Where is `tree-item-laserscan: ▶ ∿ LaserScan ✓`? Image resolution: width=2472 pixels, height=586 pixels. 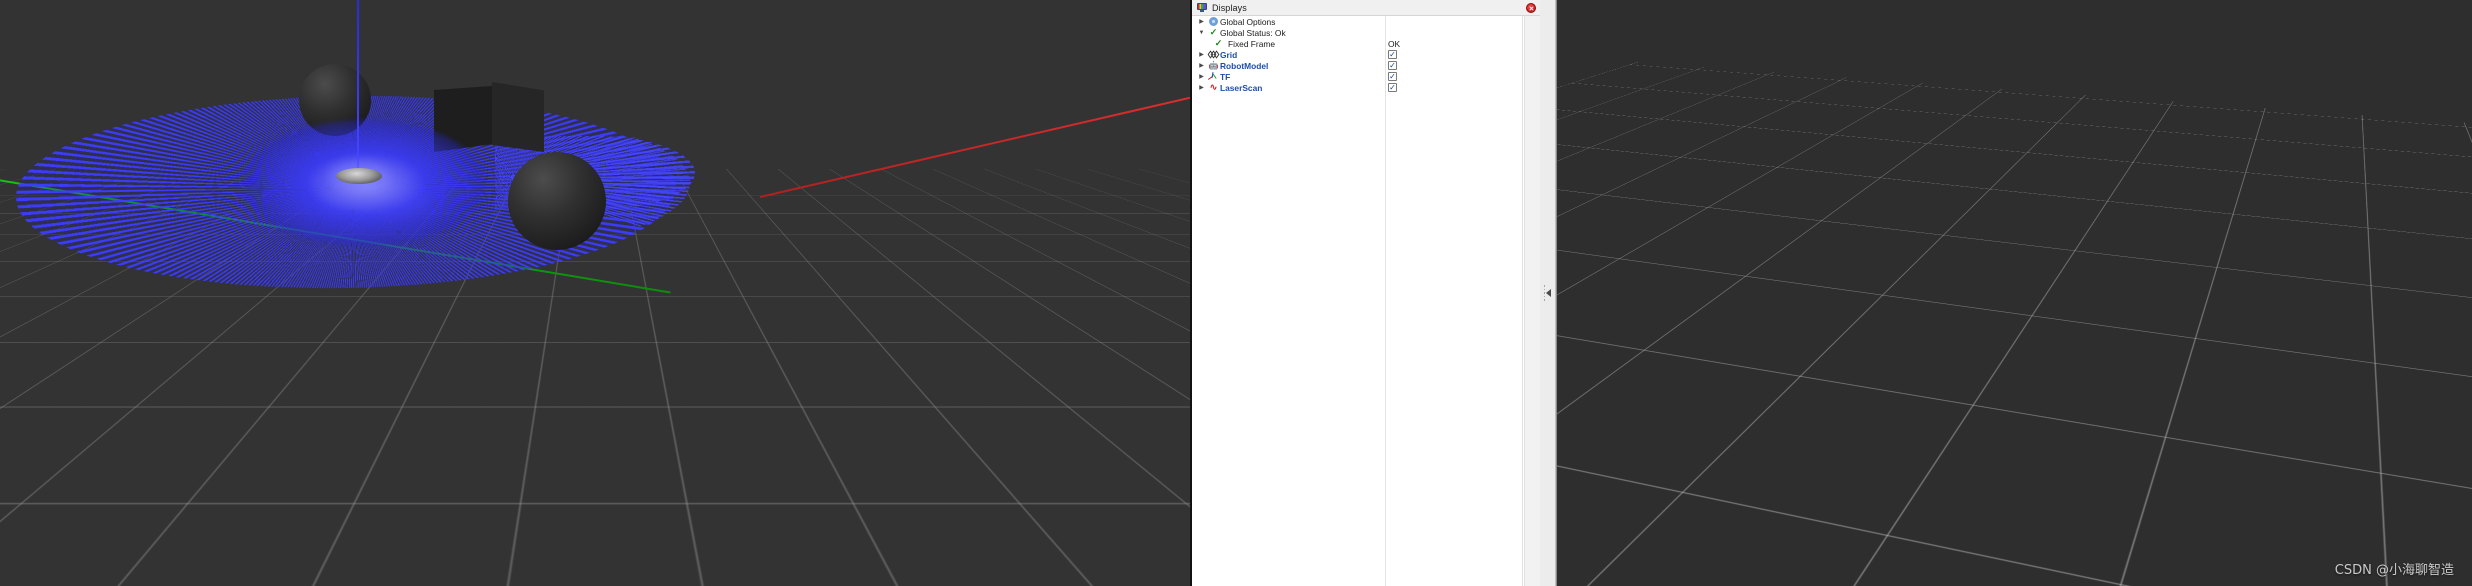
tree-item-laserscan: ▶ ∿ LaserScan ✓ is located at coordinates (1366, 87).